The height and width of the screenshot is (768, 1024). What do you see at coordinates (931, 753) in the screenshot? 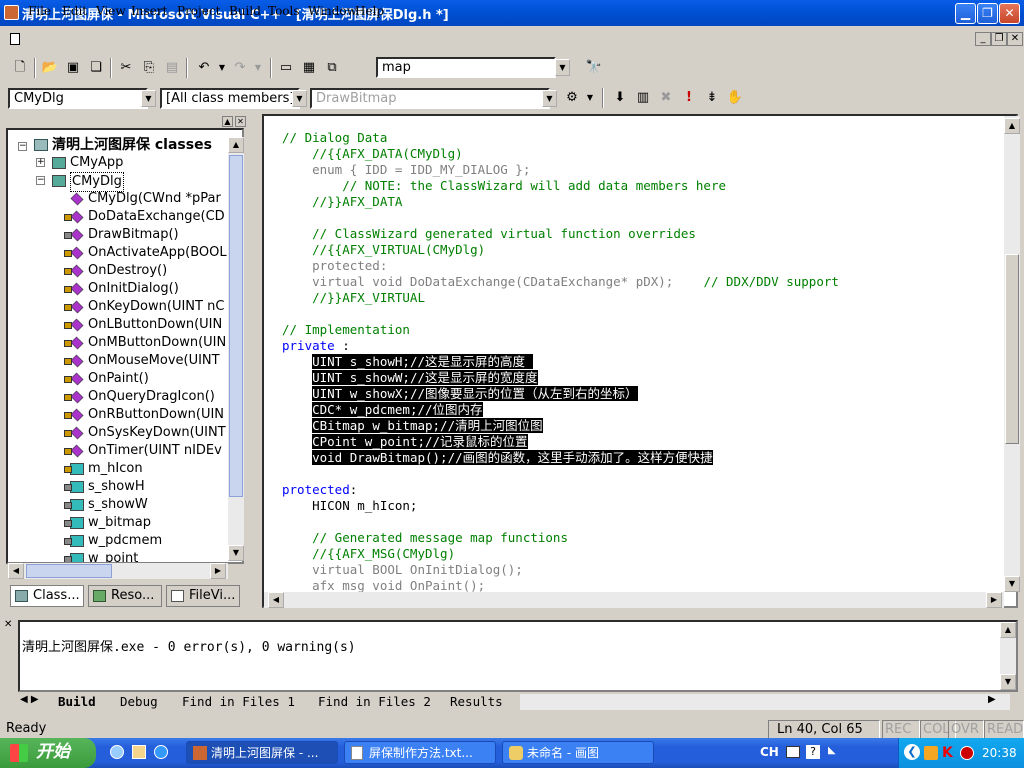
I see `tray-app-icon` at bounding box center [931, 753].